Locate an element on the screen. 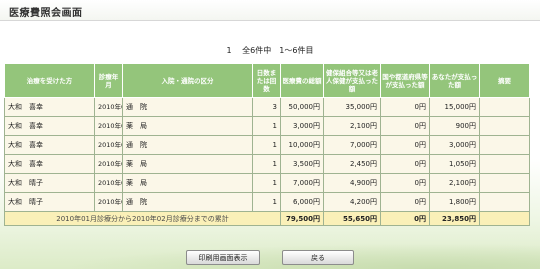  cell-insurer: 2,450円 is located at coordinates (352, 164).